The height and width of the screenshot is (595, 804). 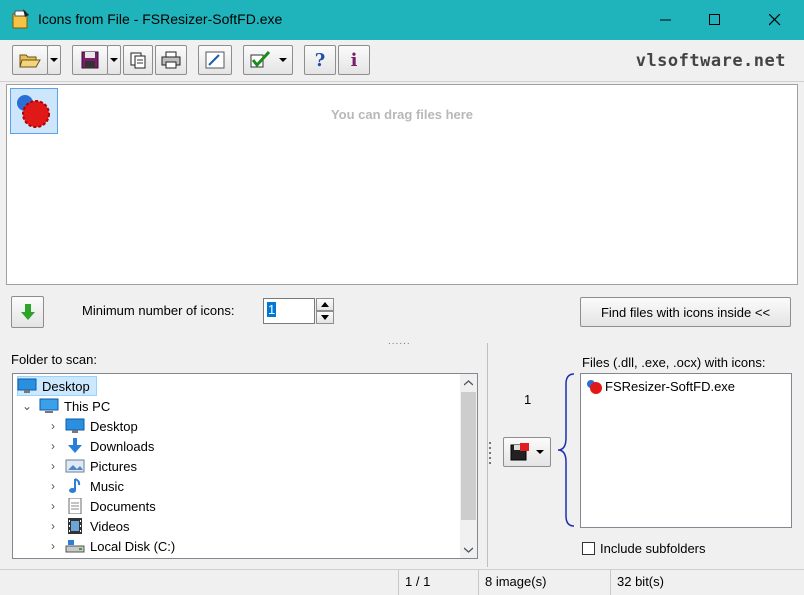 What do you see at coordinates (260, 59) in the screenshot?
I see `checkmark-icon` at bounding box center [260, 59].